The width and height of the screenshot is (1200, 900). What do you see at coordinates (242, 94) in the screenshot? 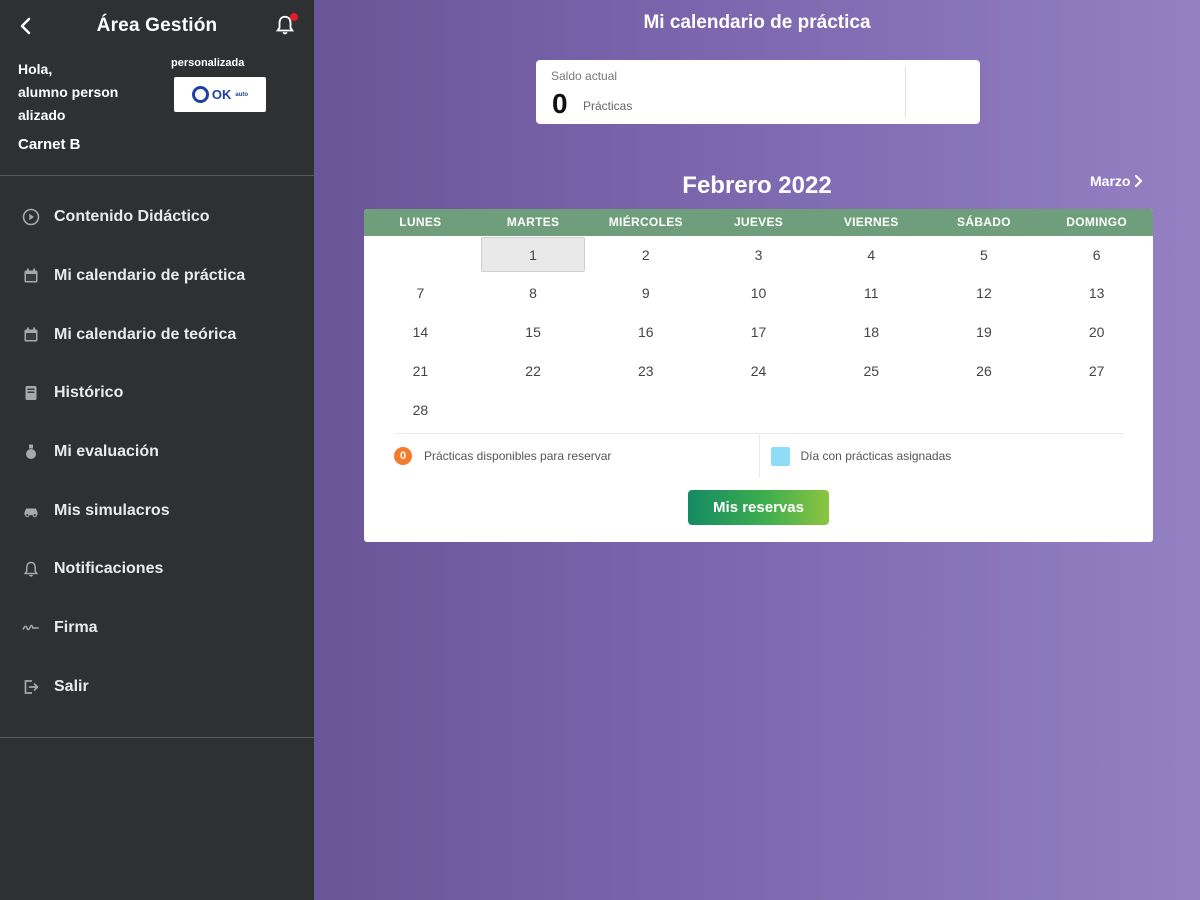
I see `logo-small-text: auto` at bounding box center [242, 94].